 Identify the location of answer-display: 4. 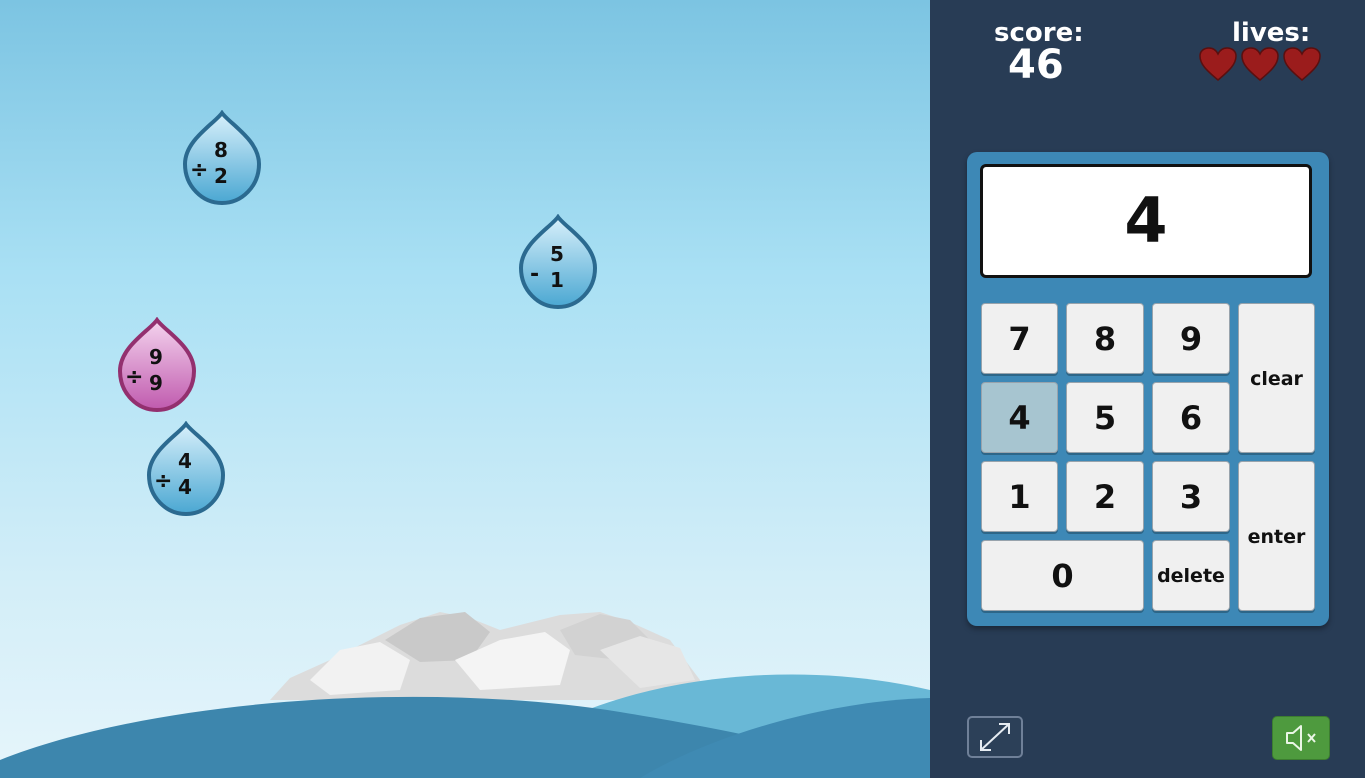
(1146, 221).